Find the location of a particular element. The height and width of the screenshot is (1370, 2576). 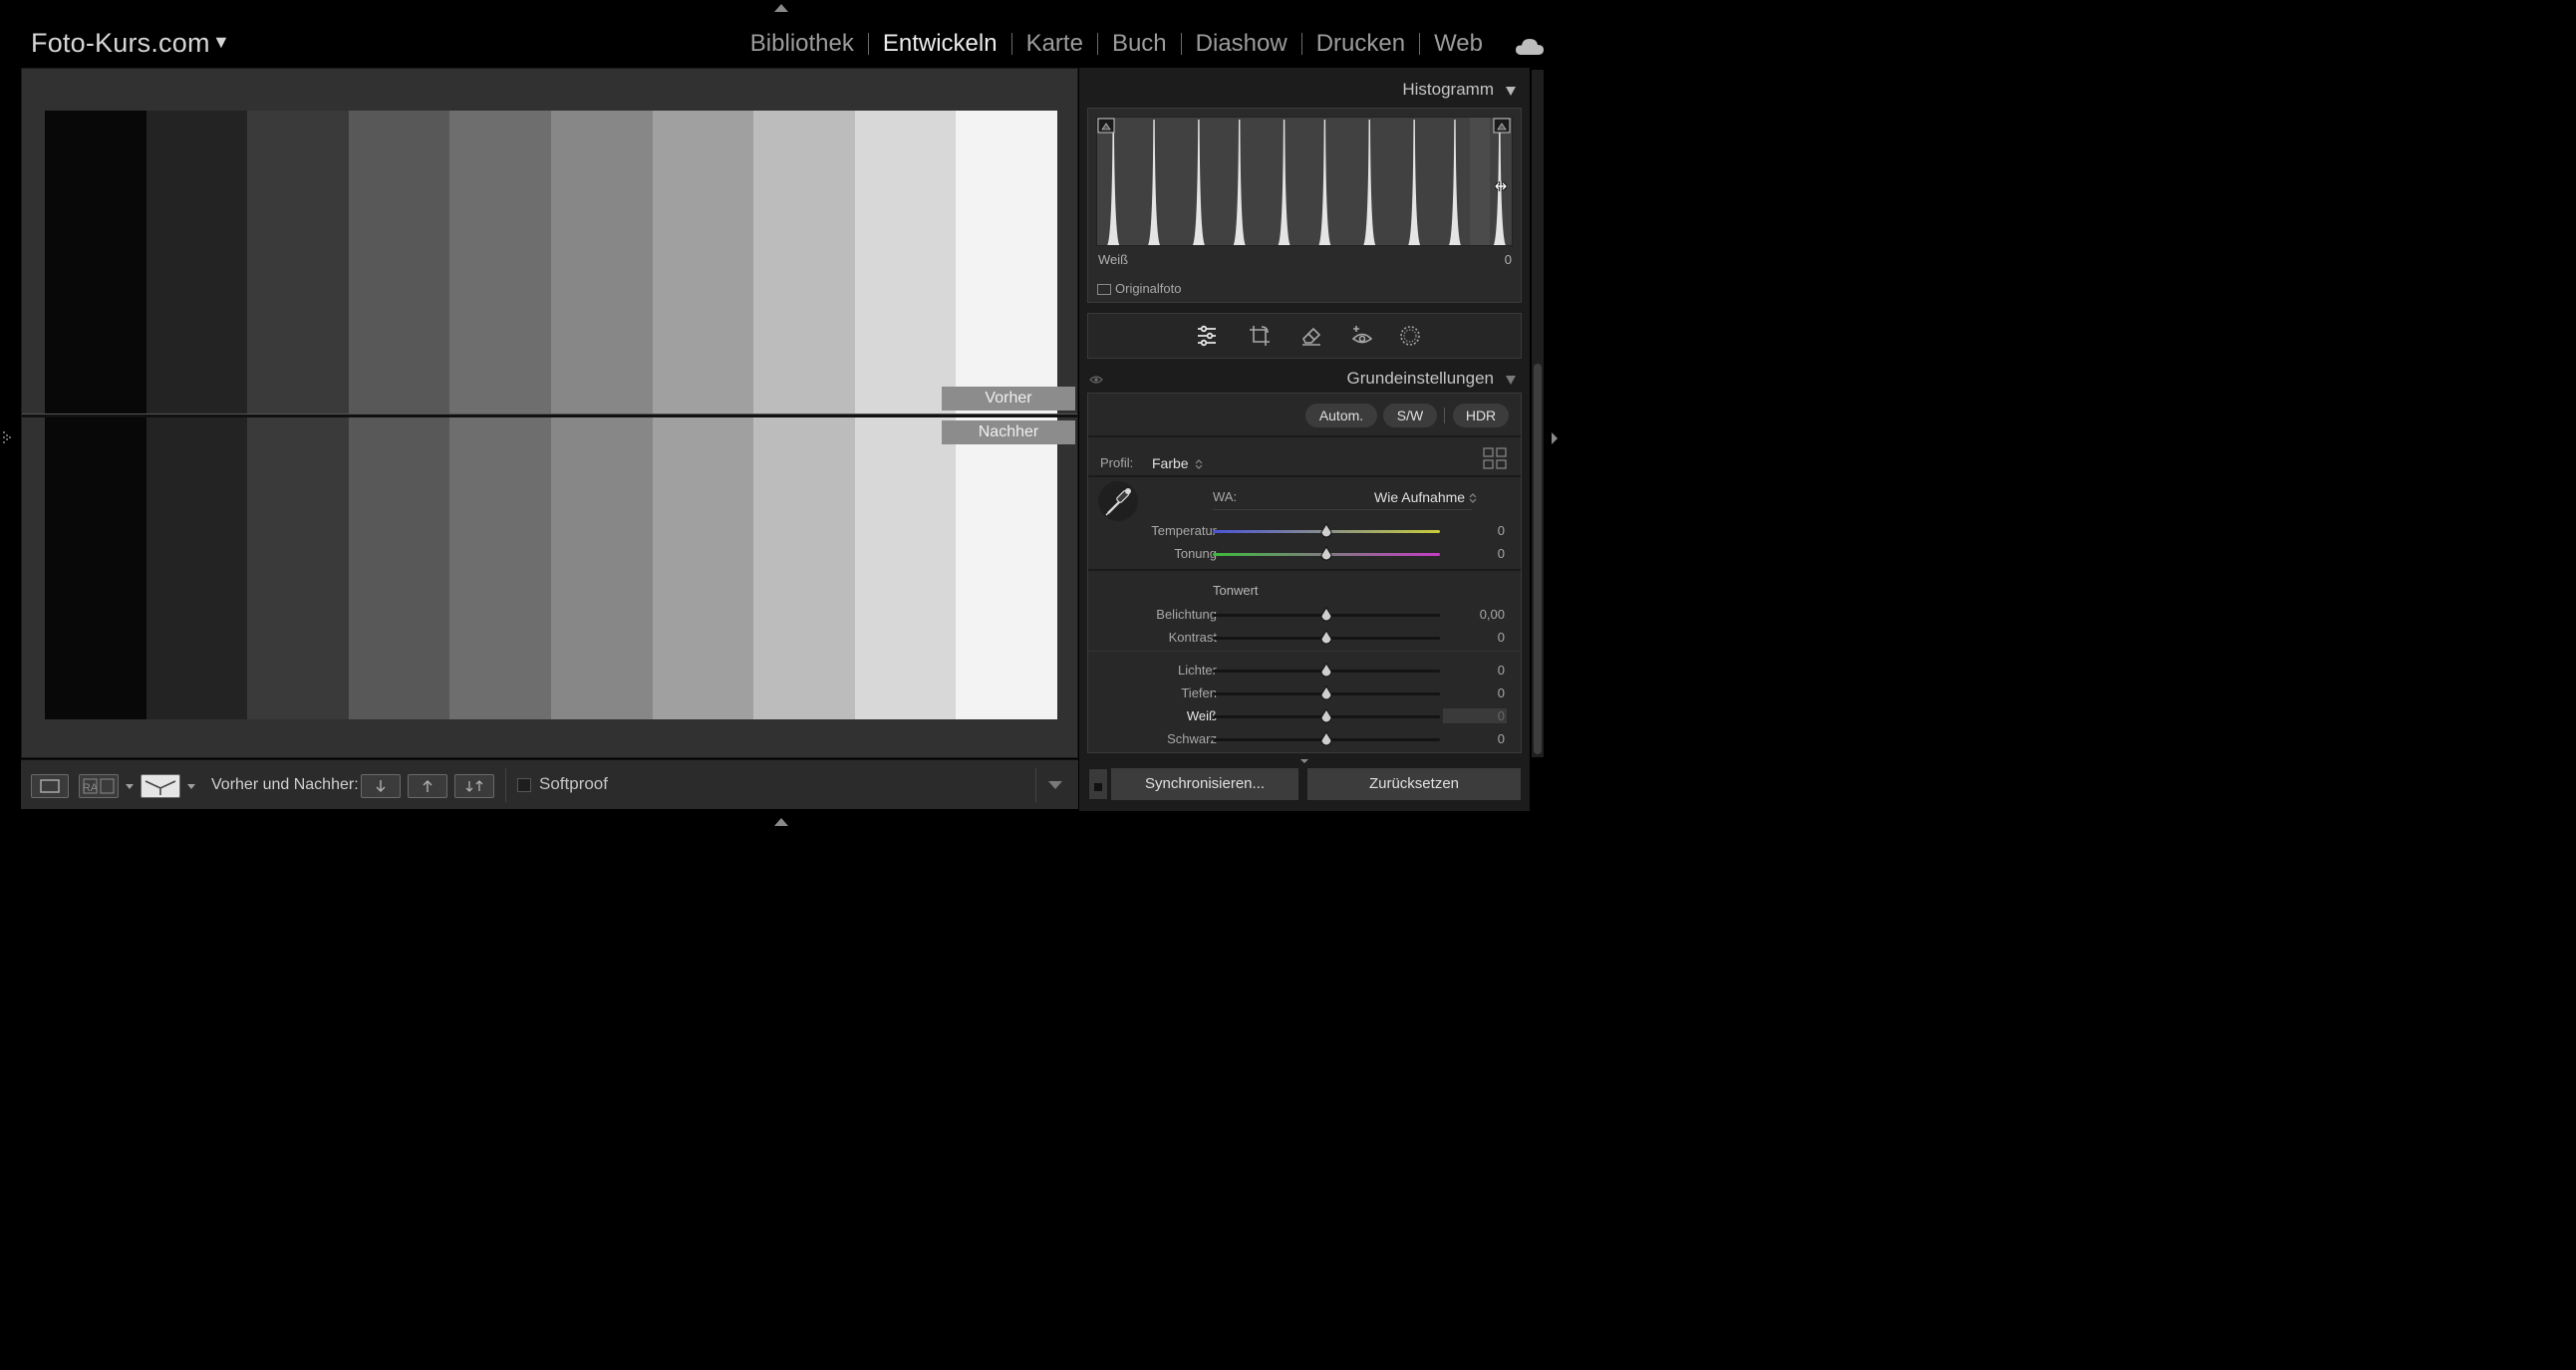

exposure-slider: Belichtung 0,00 is located at coordinates (1304, 616).